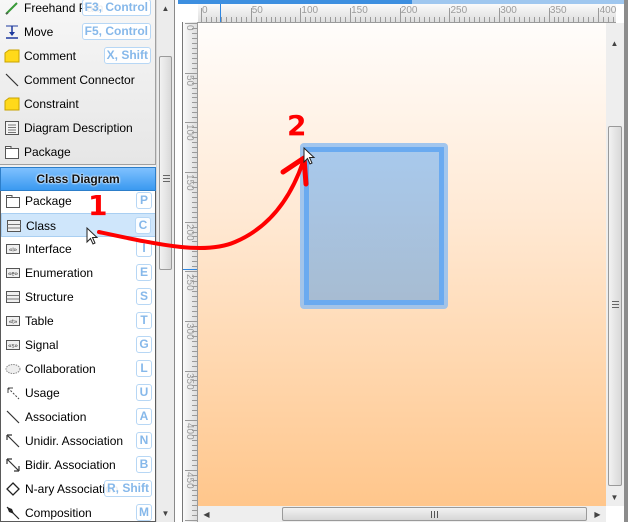  Describe the element at coordinates (78, 273) in the screenshot. I see `tool-item-enumeration: «e» Enumeration E` at that location.